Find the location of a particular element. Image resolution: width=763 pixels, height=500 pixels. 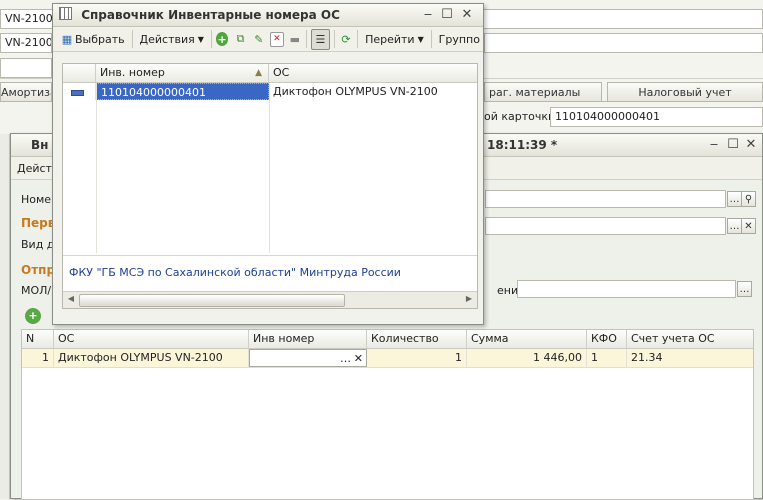

scroll-right-icon: ▶ is located at coordinates (469, 299).